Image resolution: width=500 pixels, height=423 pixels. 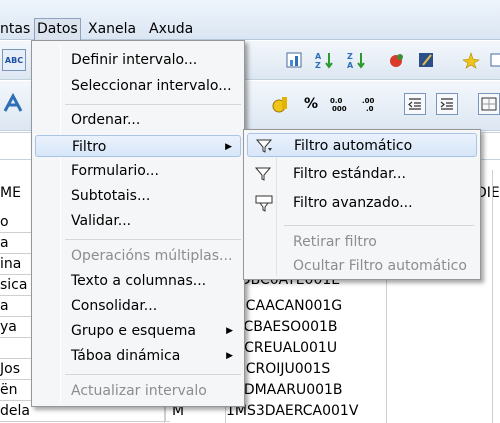 I want to click on spellcheck-icon: ABC, so click(x=14, y=60).